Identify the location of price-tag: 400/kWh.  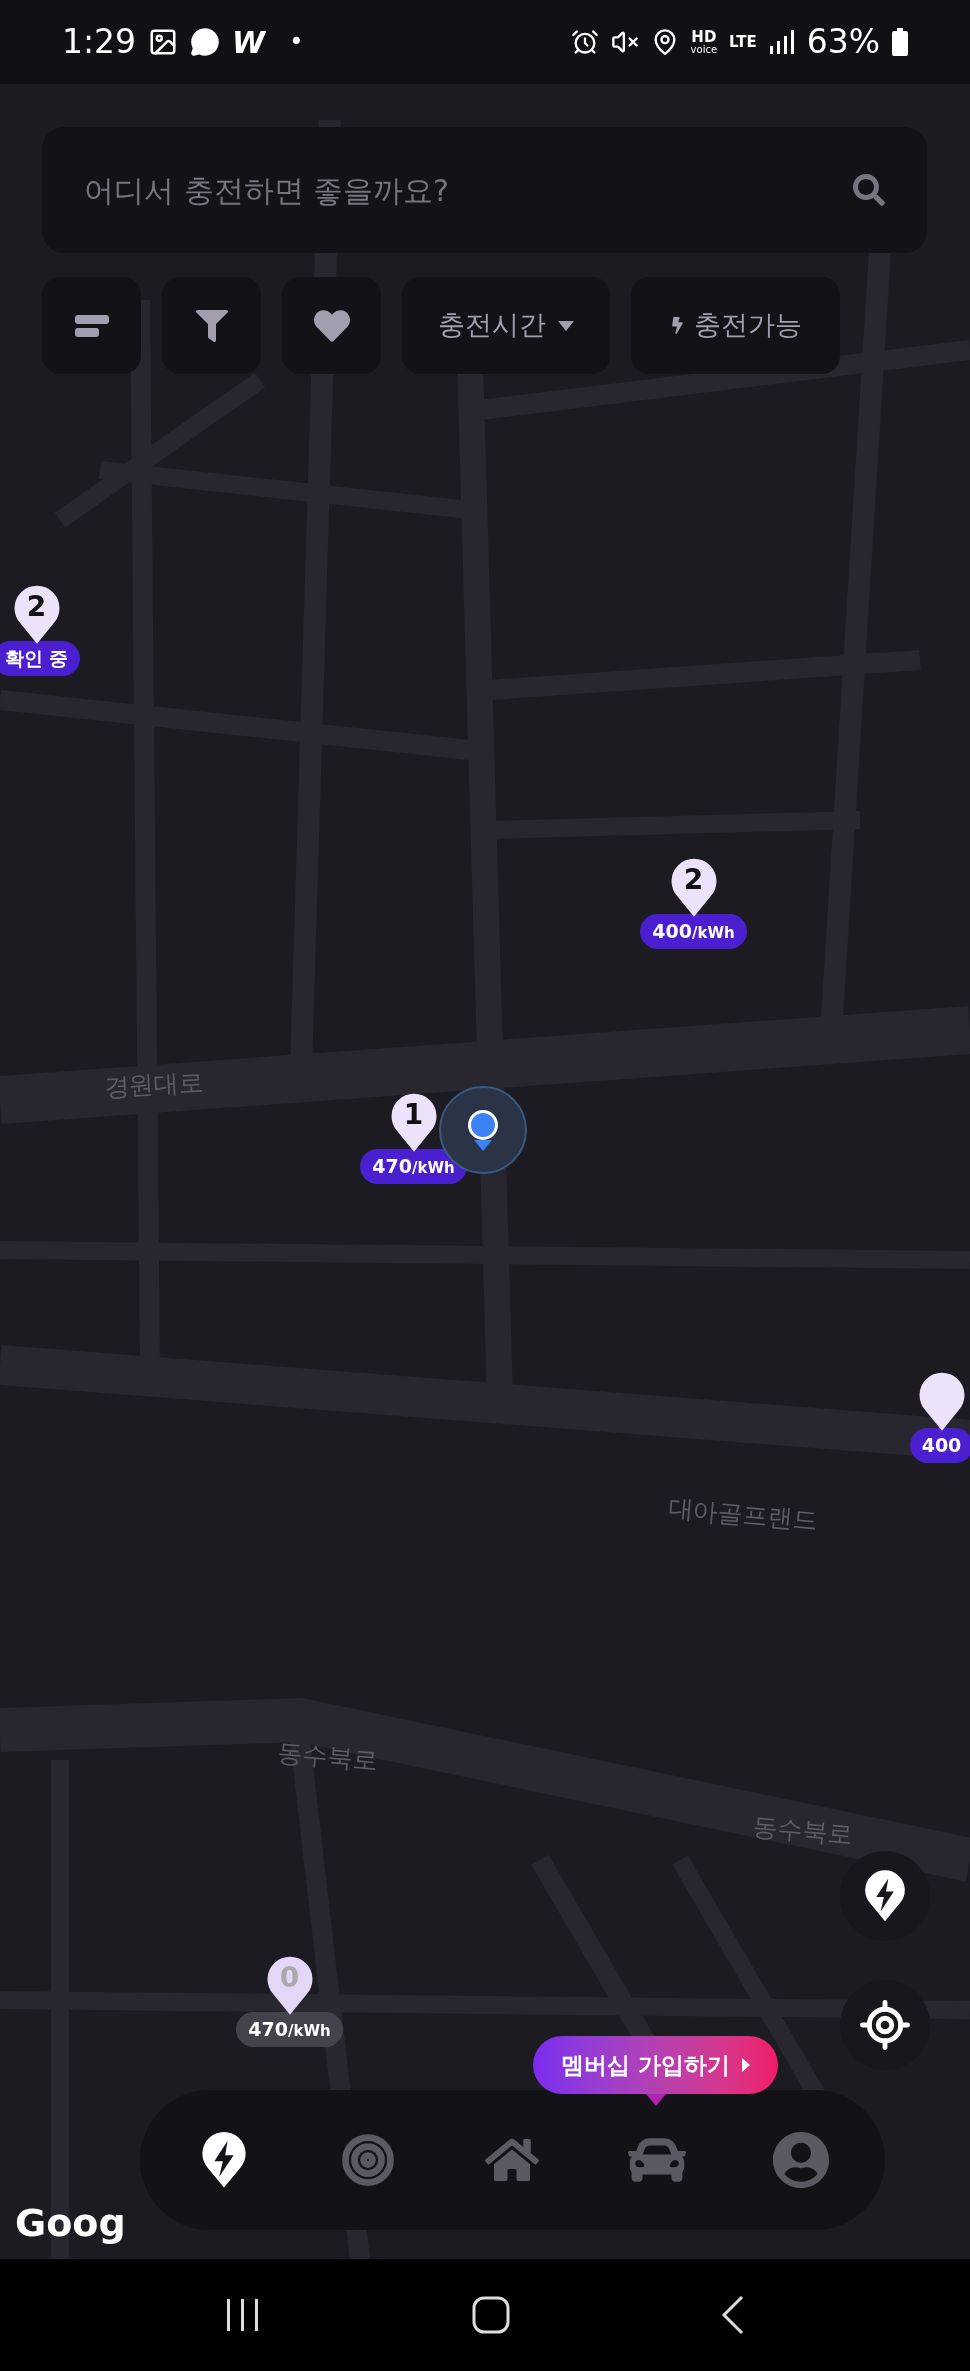
(693, 931).